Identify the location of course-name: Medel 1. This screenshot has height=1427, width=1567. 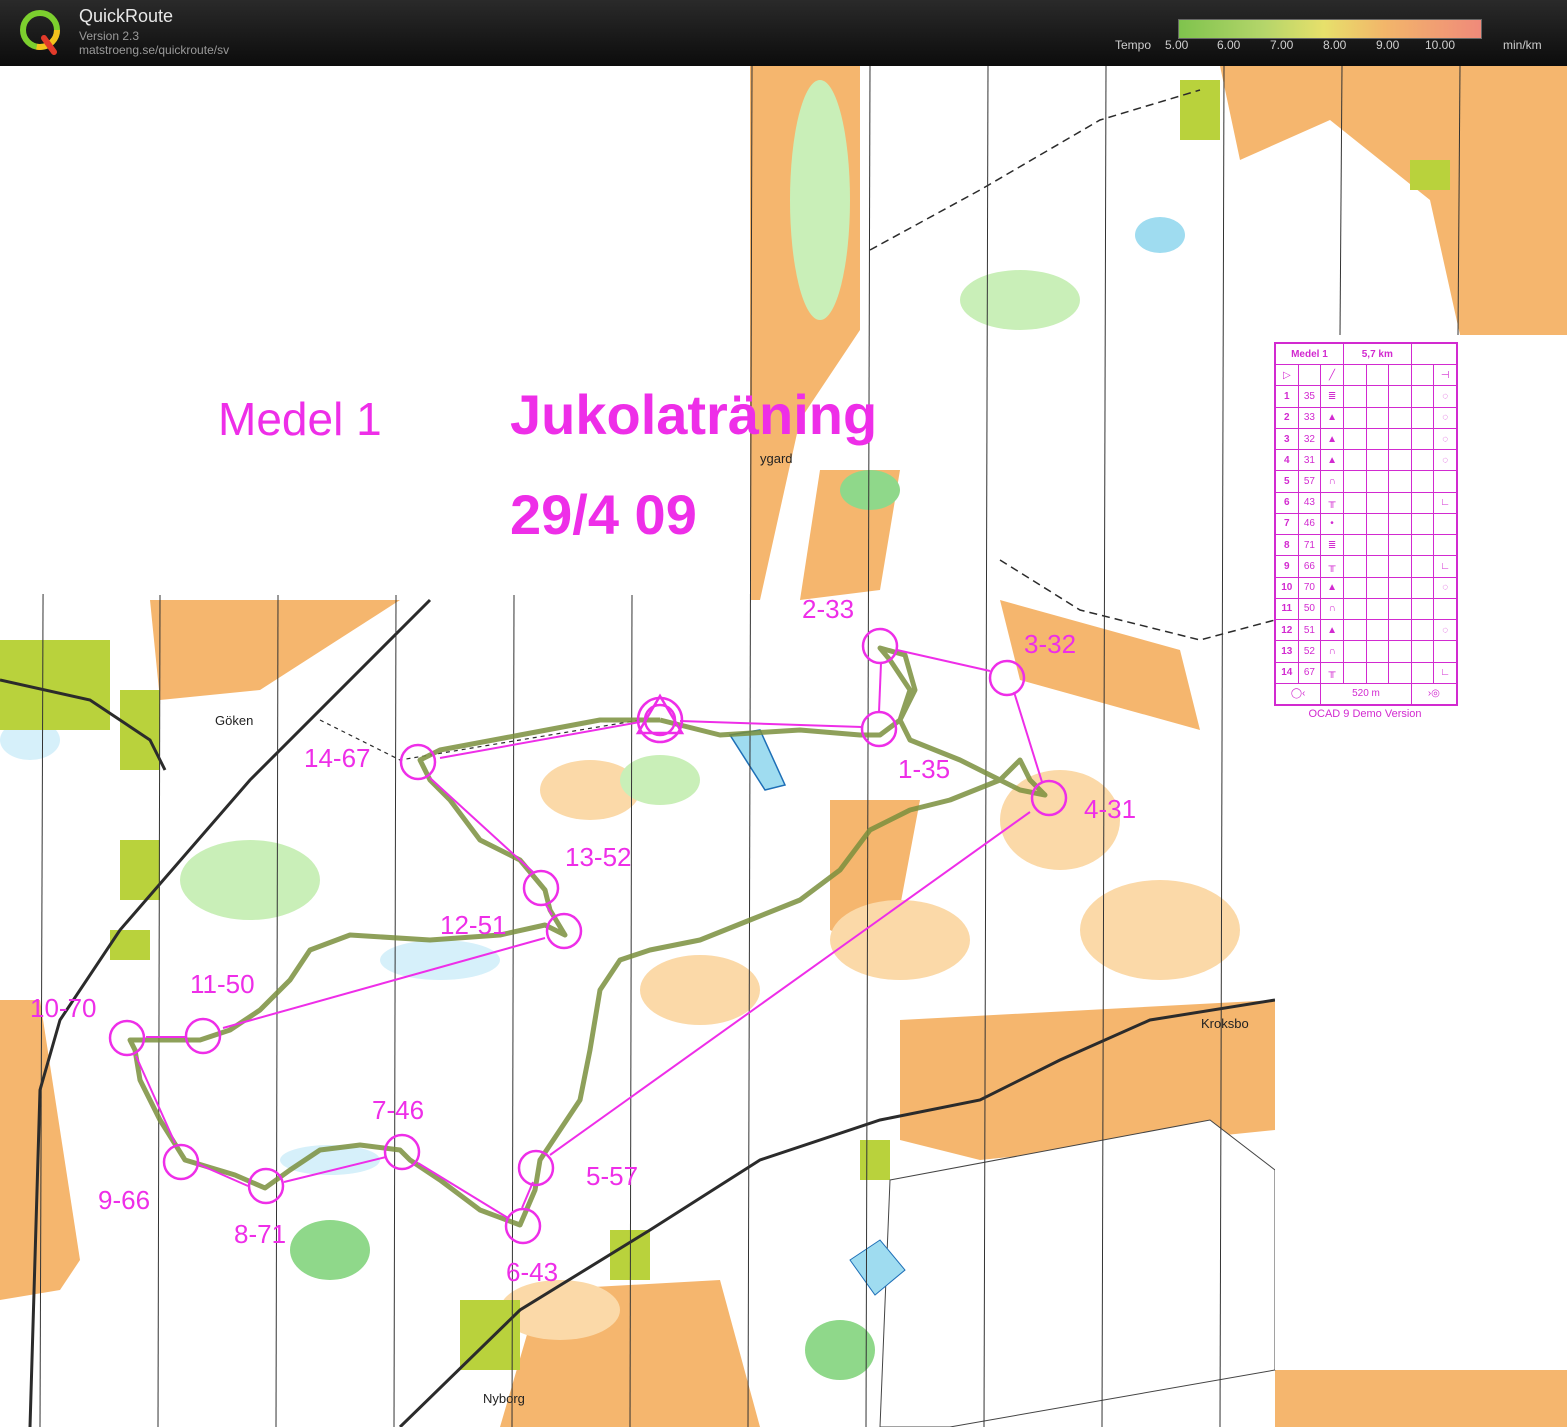
(1309, 354).